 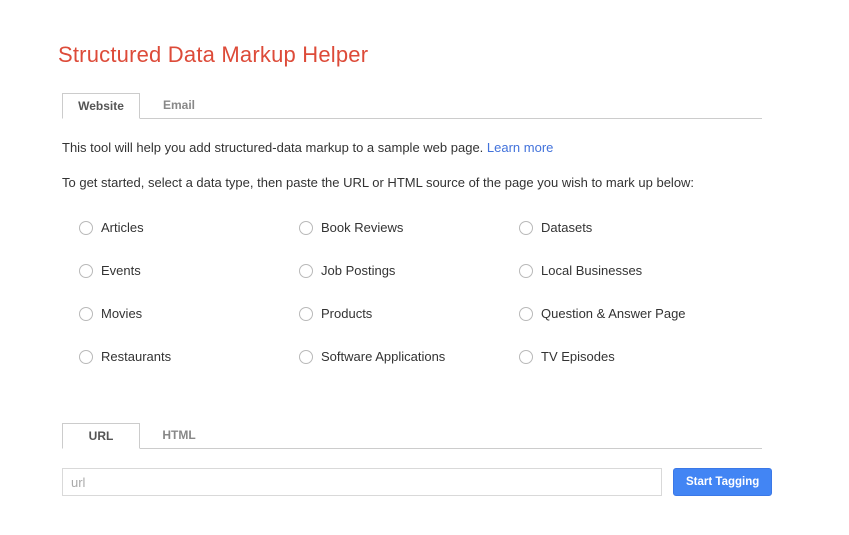 What do you see at coordinates (409, 227) in the screenshot?
I see `data-type-option-book-reviews: Book Reviews` at bounding box center [409, 227].